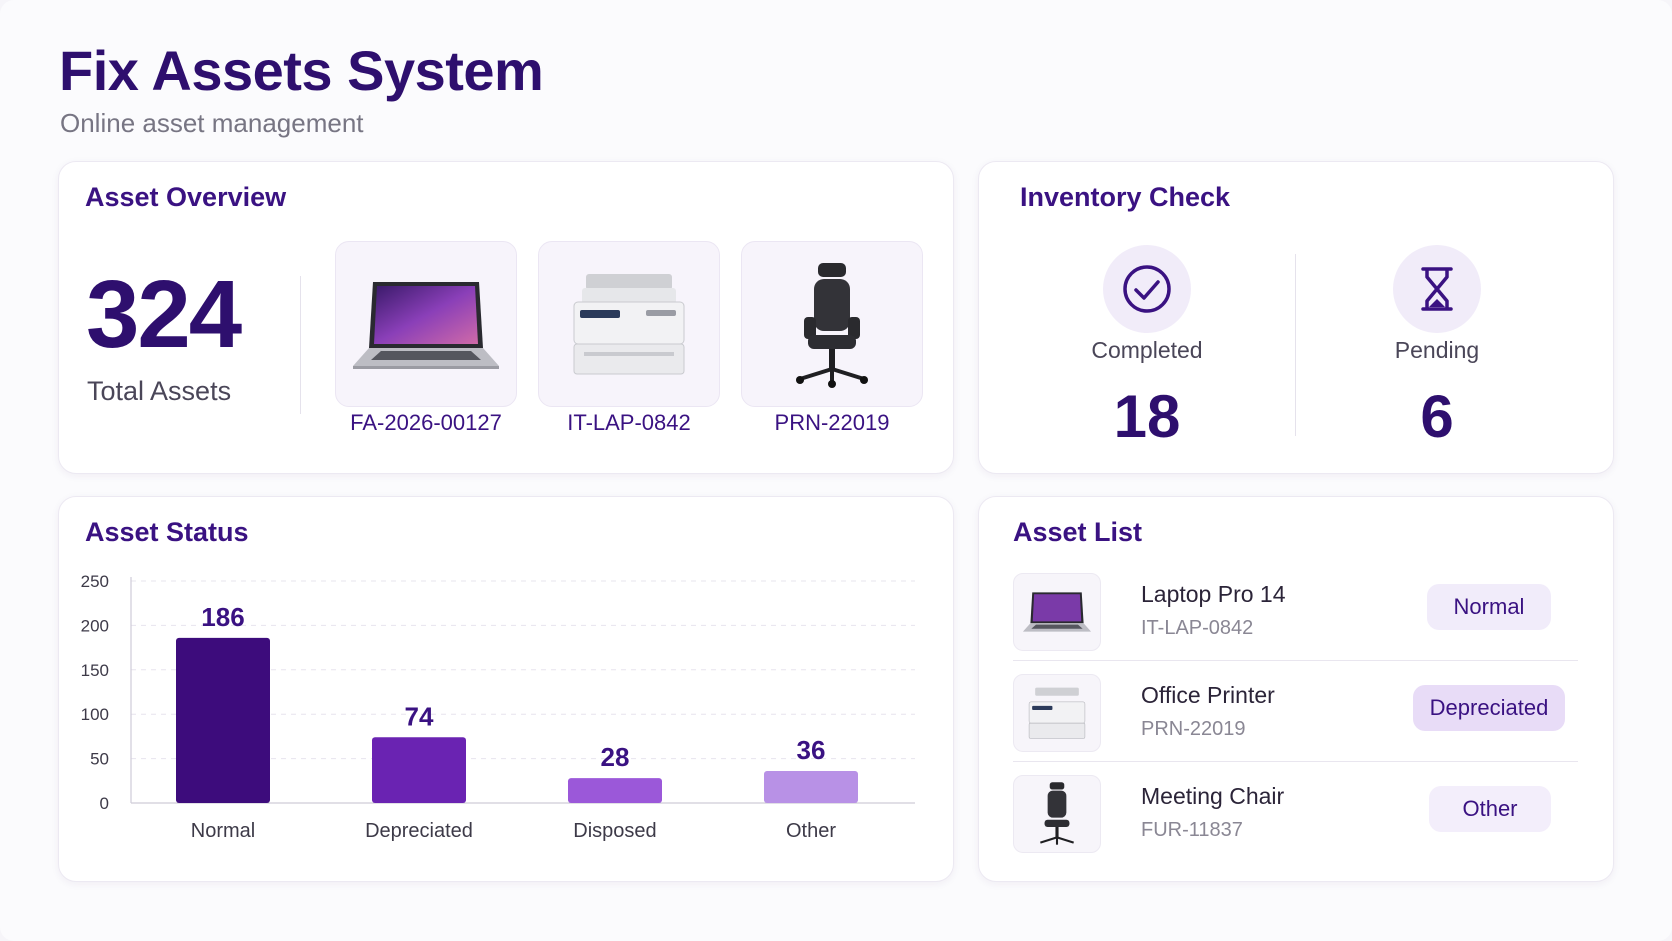 Image resolution: width=1672 pixels, height=941 pixels. I want to click on status-badge: Normal, so click(1489, 607).